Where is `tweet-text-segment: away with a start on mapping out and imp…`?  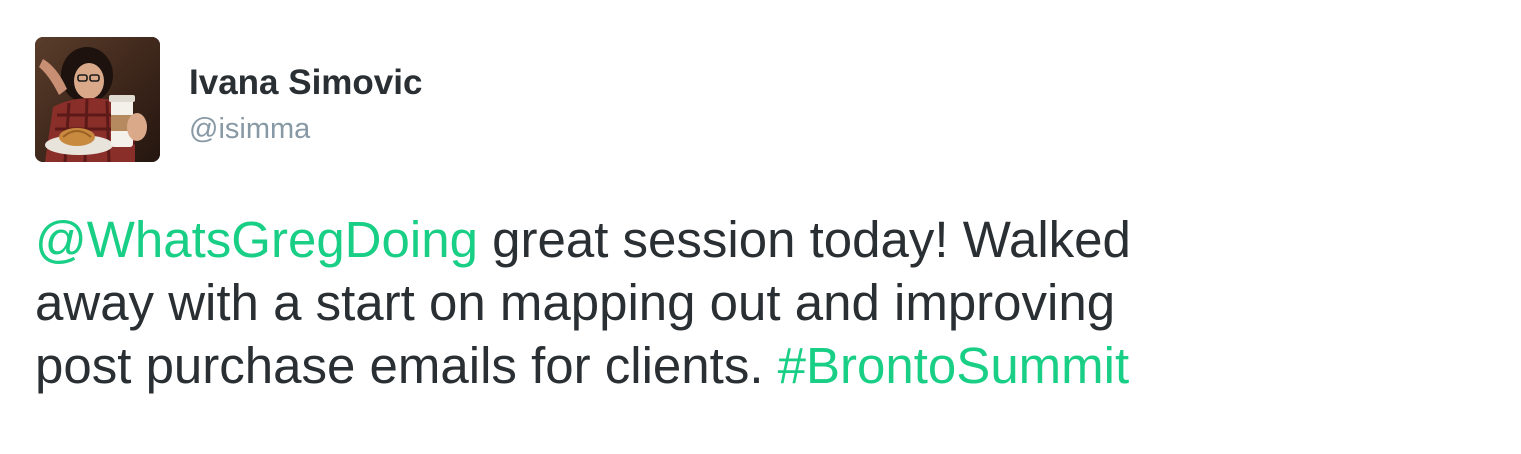
tweet-text-segment: away with a start on mapping out and imp… is located at coordinates (575, 302).